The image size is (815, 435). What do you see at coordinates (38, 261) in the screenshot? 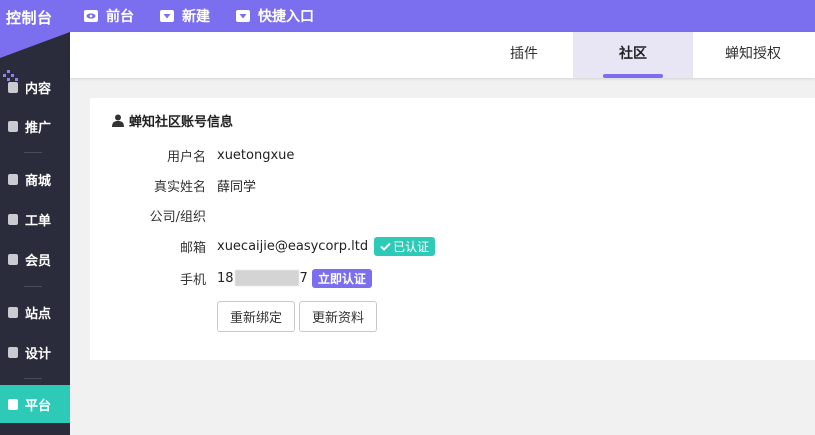
I see `sidebar-item-label: 会员` at bounding box center [38, 261].